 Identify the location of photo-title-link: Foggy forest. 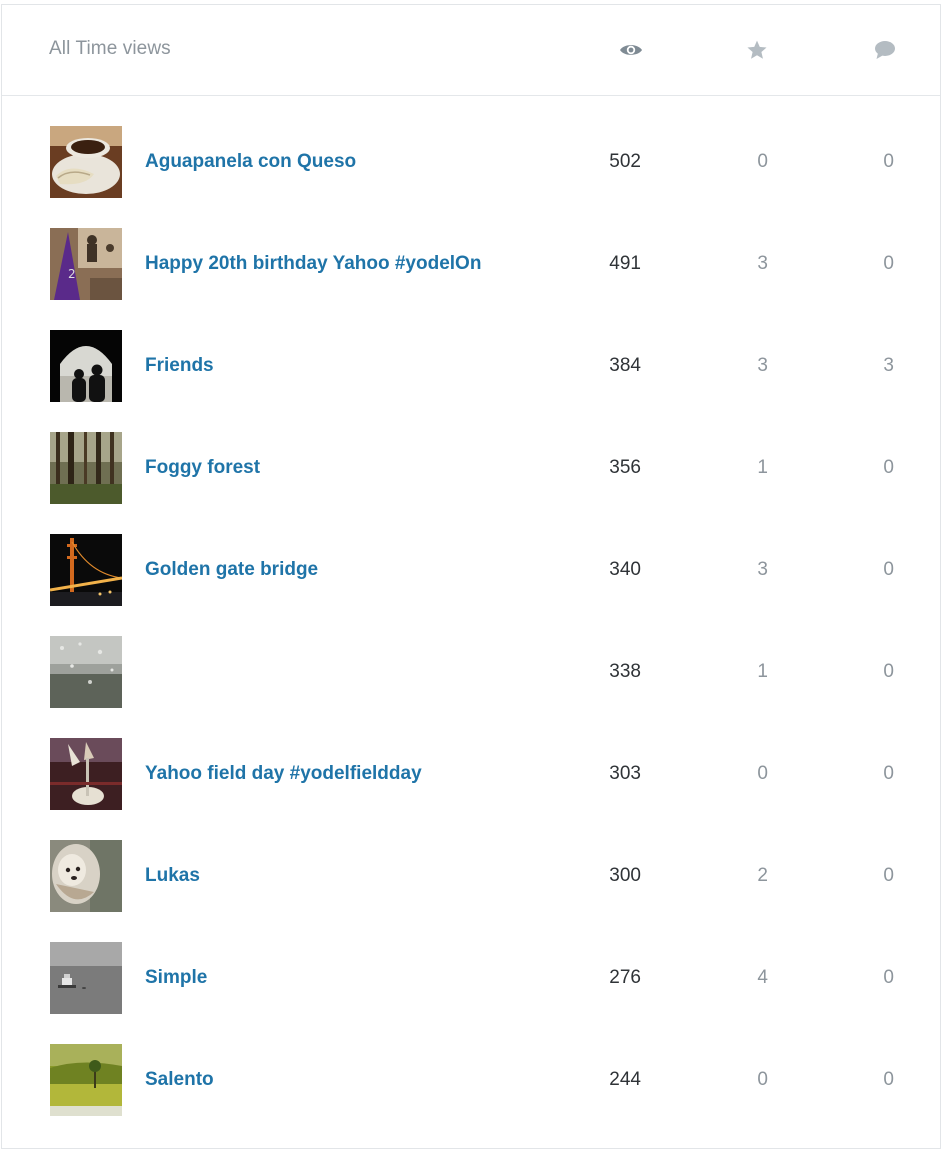
(202, 468).